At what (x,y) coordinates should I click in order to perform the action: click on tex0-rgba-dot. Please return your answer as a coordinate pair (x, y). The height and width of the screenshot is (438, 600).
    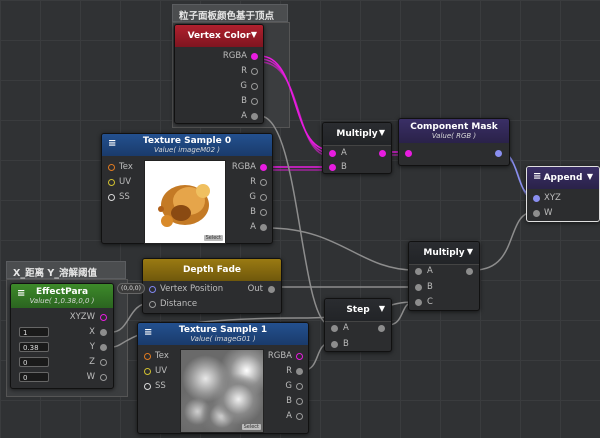
    Looking at the image, I should click on (263, 167).